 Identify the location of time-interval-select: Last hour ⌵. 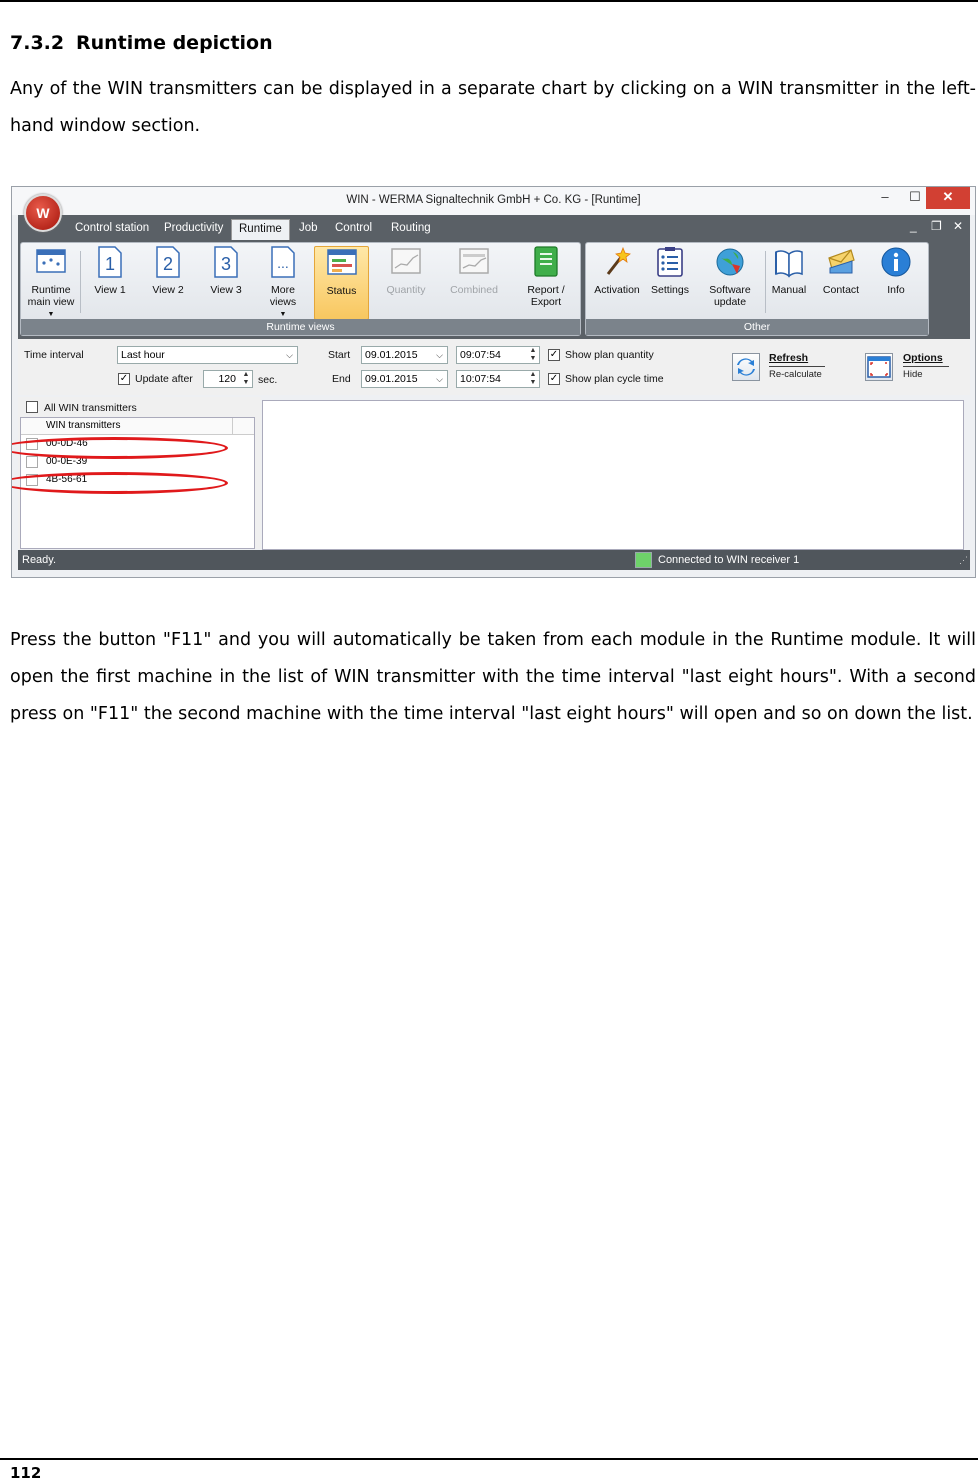
(207, 355).